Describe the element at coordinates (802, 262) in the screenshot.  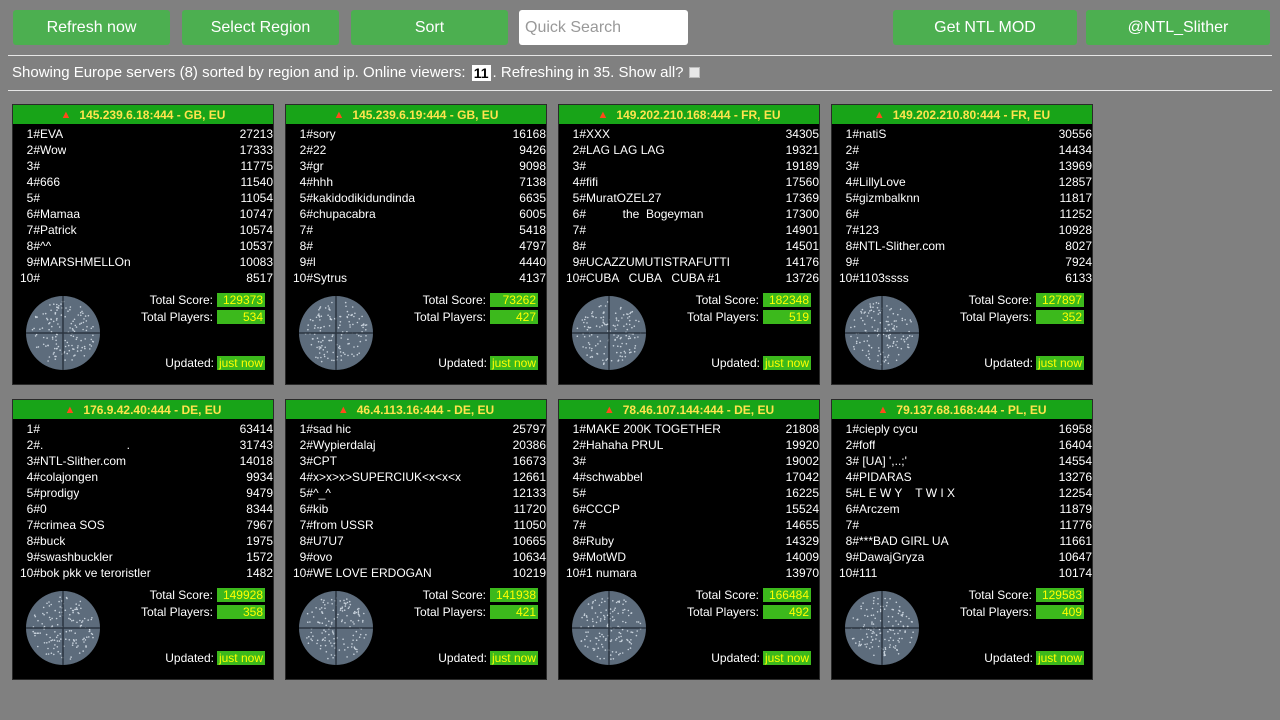
I see `player-score: 14176` at that location.